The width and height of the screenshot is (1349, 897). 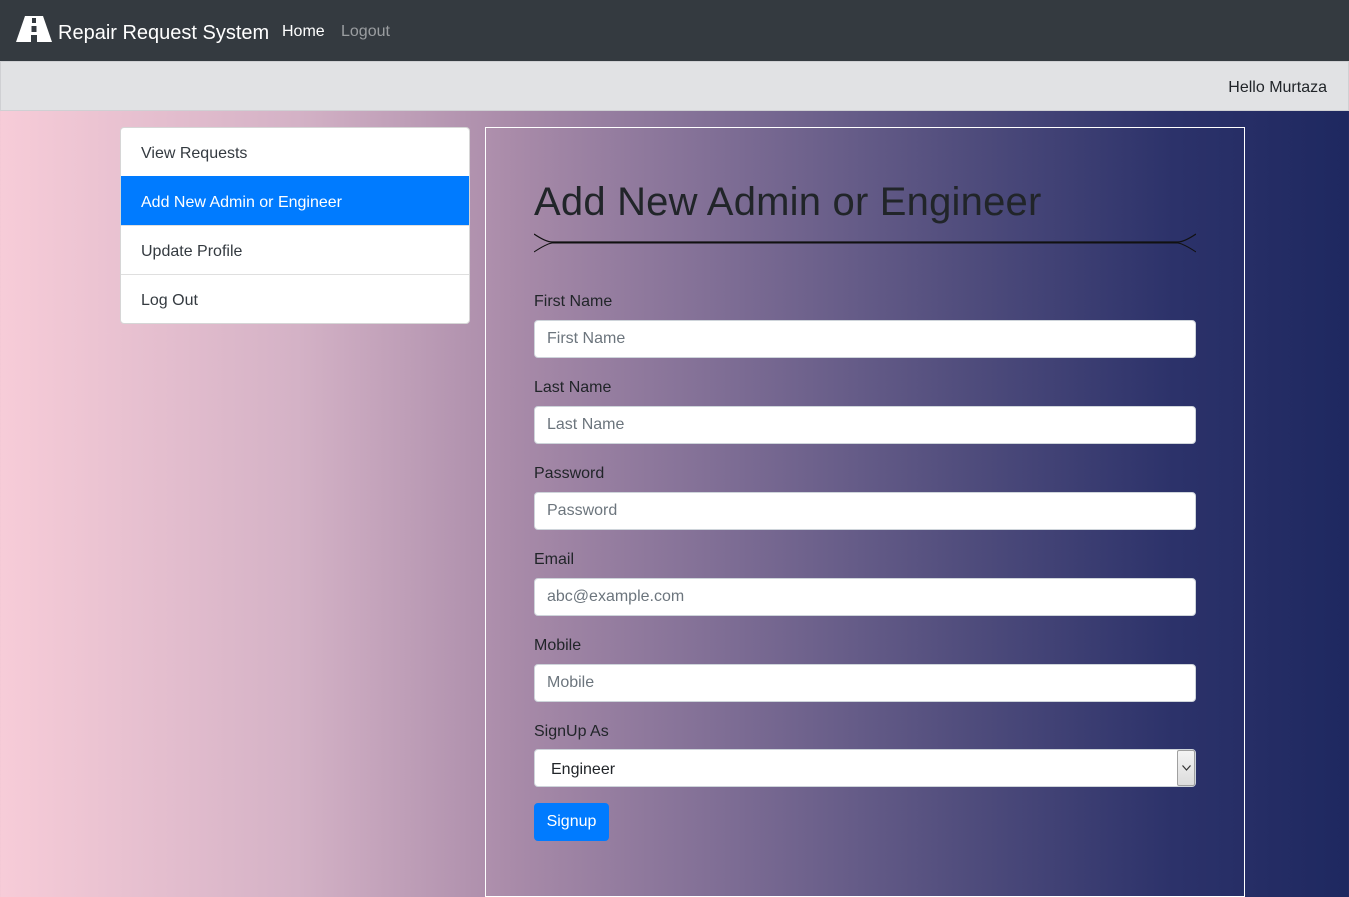 What do you see at coordinates (558, 645) in the screenshot?
I see `mobile-label: Mobile` at bounding box center [558, 645].